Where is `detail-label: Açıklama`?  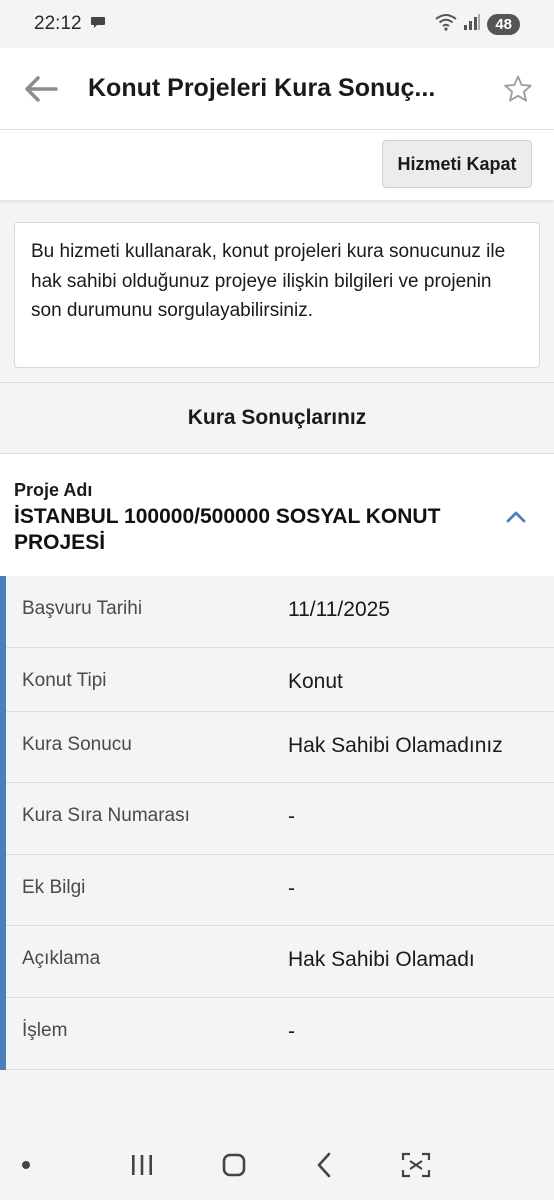 detail-label: Açıklama is located at coordinates (61, 958).